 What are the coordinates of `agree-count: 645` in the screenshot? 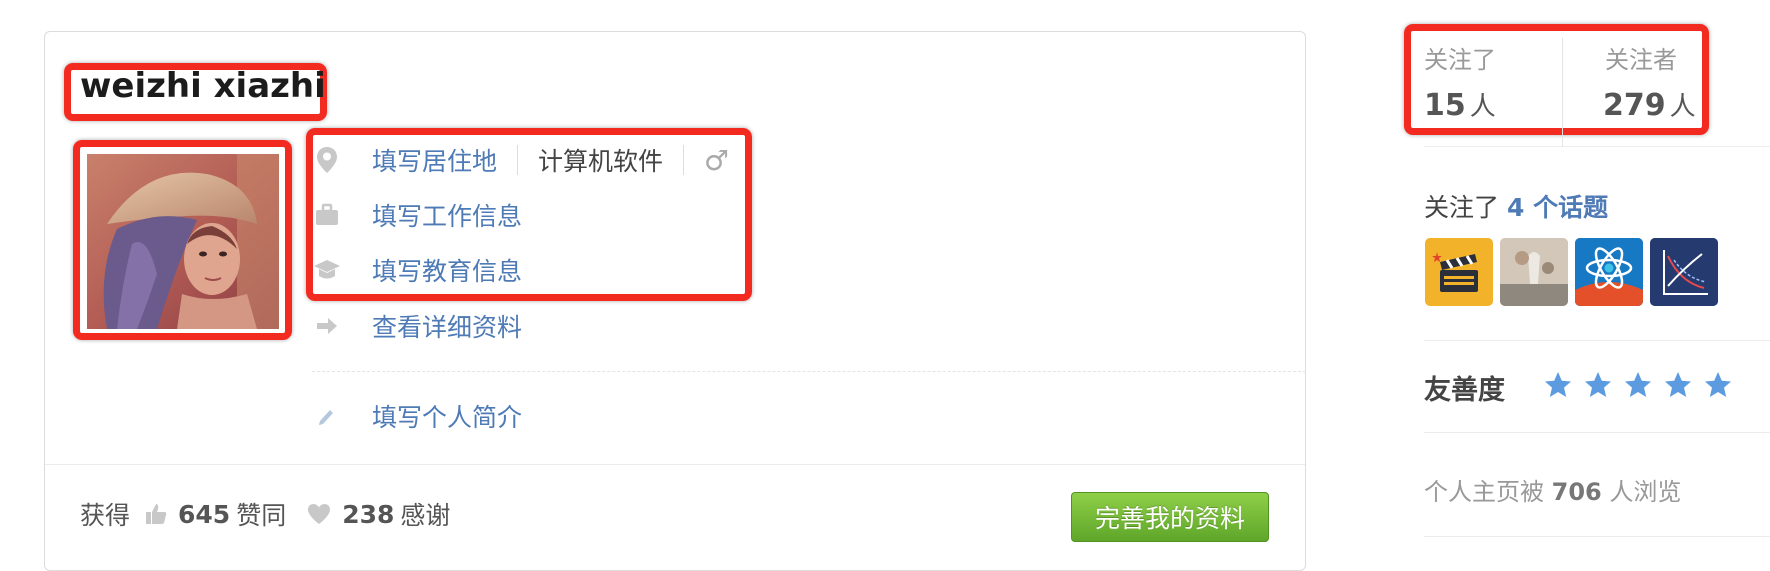 It's located at (204, 514).